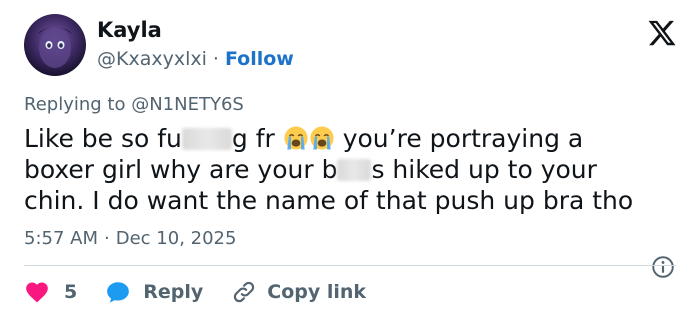 The image size is (700, 318). Describe the element at coordinates (61, 238) in the screenshot. I see `tweet-time: 5:57 AM` at that location.